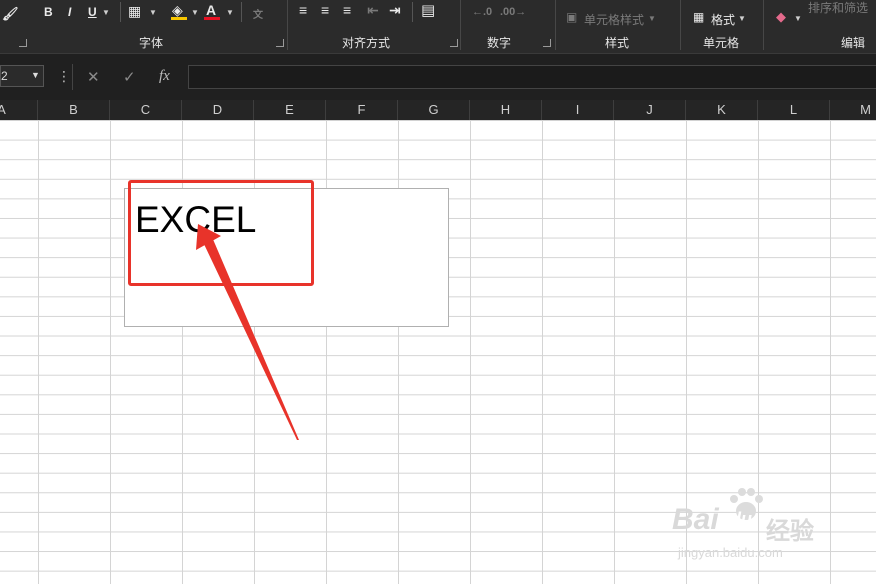  What do you see at coordinates (752, 530) in the screenshot?
I see `watermark: Bai du 经验 jingyan.baidu.com` at bounding box center [752, 530].